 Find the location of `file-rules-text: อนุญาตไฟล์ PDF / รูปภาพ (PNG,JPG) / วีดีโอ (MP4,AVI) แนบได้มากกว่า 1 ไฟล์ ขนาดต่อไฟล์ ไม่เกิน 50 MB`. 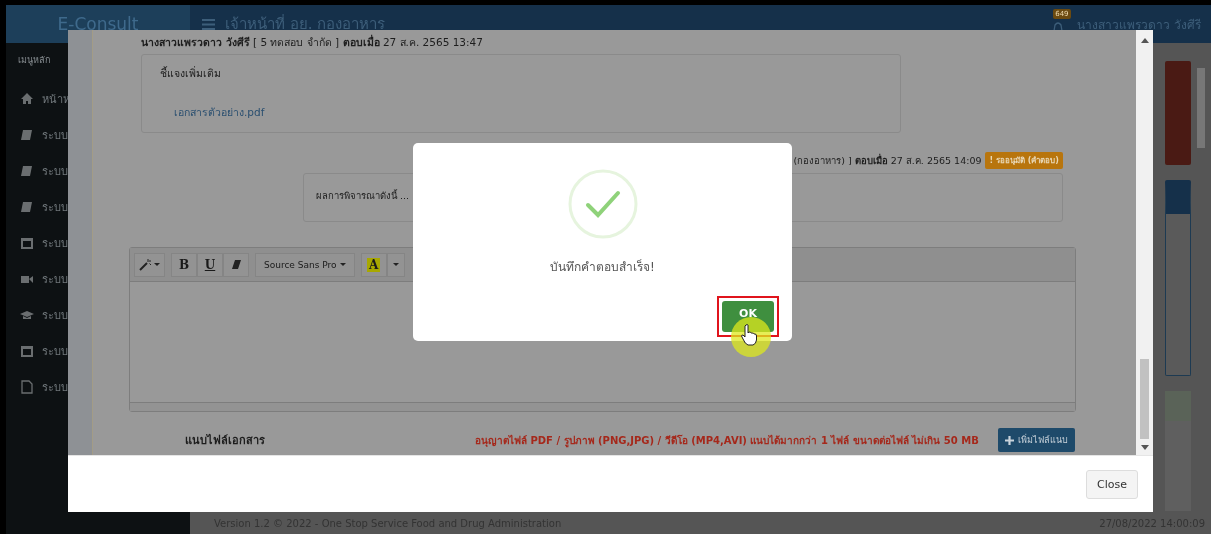

file-rules-text: อนุญาตไฟล์ PDF / รูปภาพ (PNG,JPG) / วีดีโอ (MP4,AVI) แนบได้มากกว่า 1 ไฟล์ ขนาดต่อไฟล์ ไม่เกิน 50 MB is located at coordinates (727, 440).